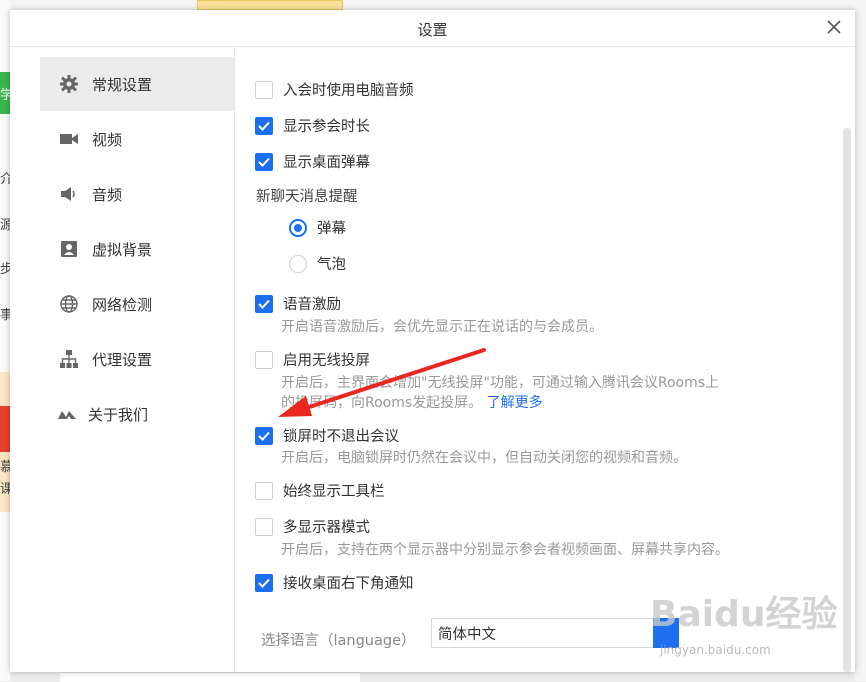 The image size is (866, 682). What do you see at coordinates (348, 91) in the screenshot?
I see `option-label: 入会时使用电脑音频` at bounding box center [348, 91].